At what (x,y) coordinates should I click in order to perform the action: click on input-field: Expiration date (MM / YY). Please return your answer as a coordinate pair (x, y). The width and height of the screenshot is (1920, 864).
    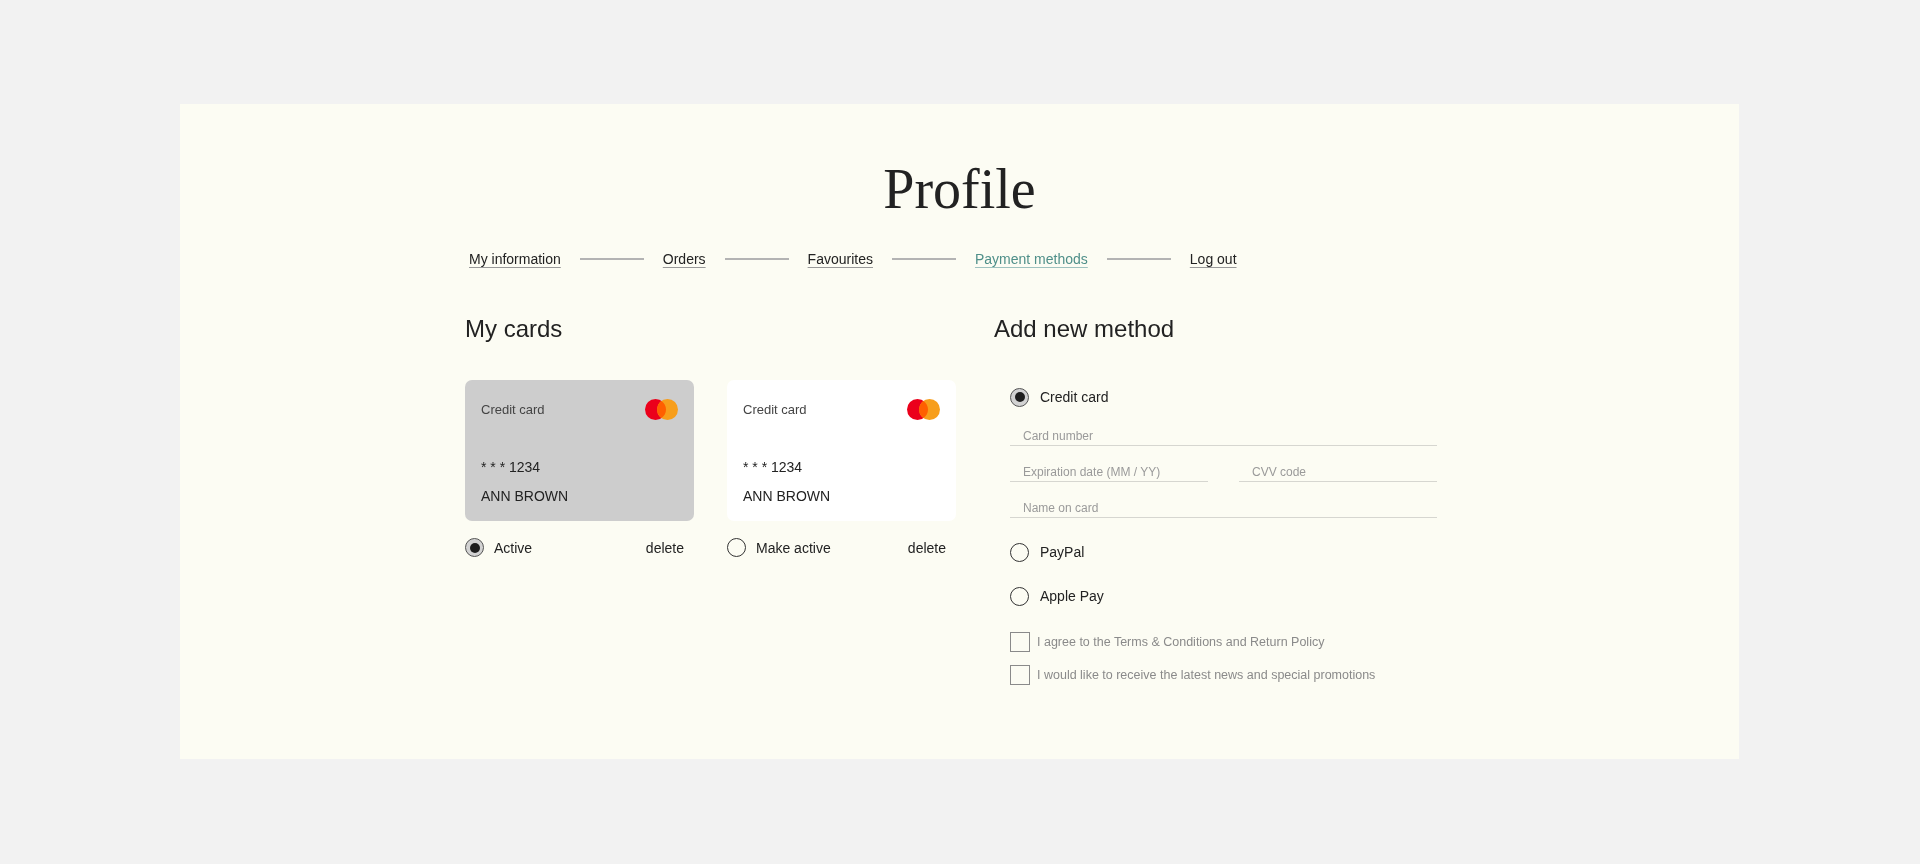
    Looking at the image, I should click on (1109, 469).